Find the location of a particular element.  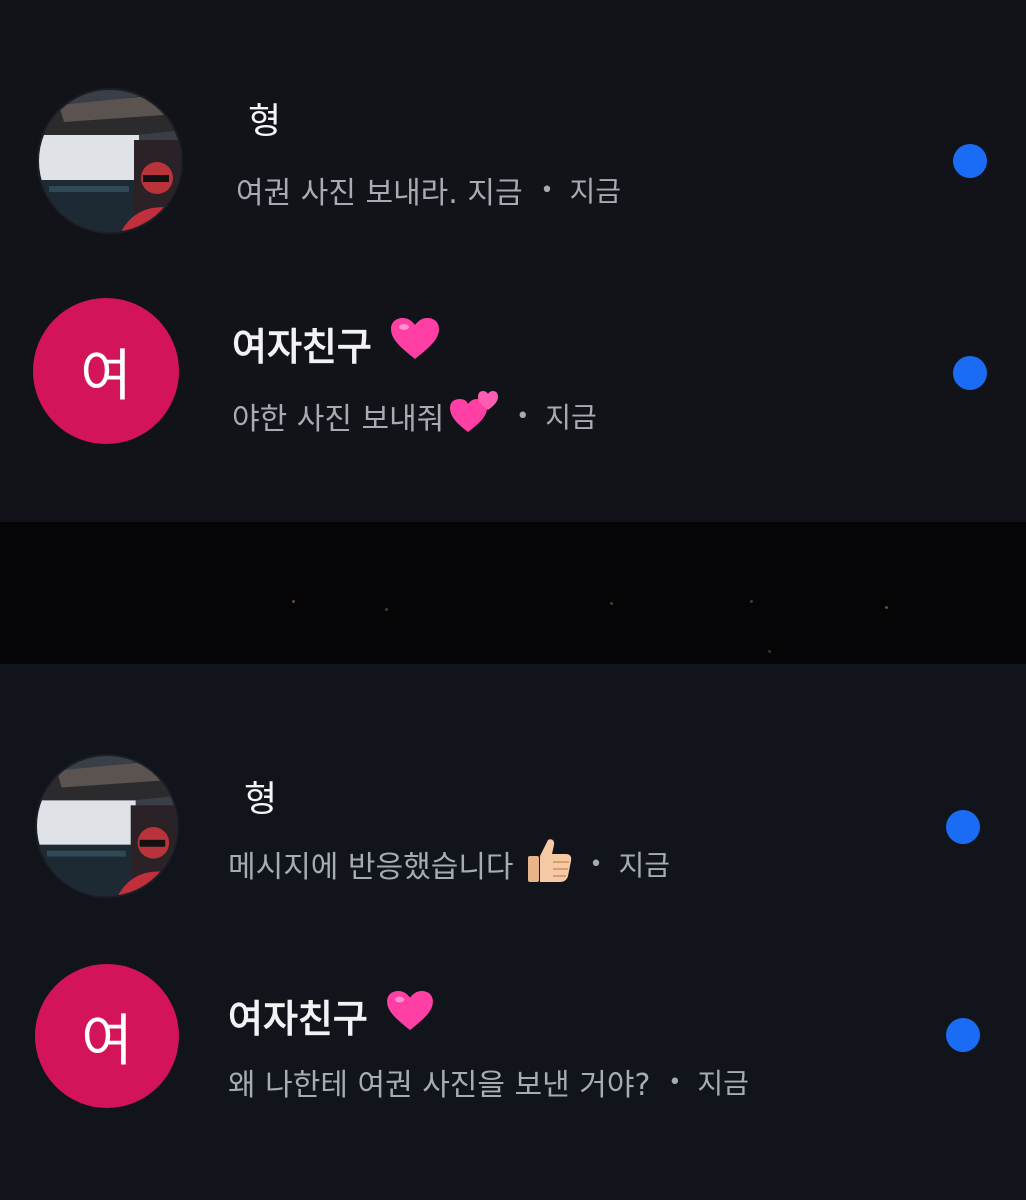

thumbs-up-icon is located at coordinates (549, 864).